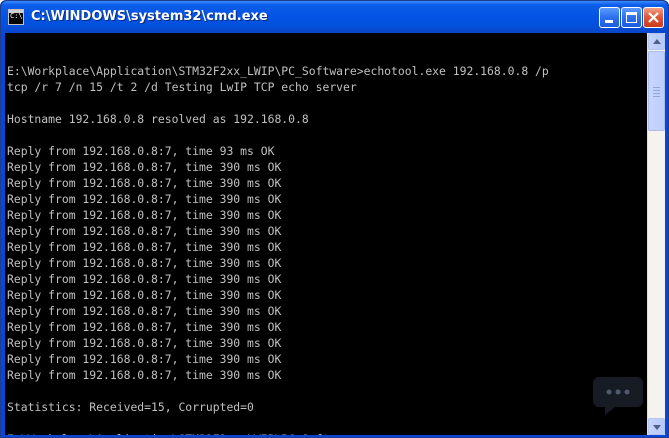 The width and height of the screenshot is (669, 438). I want to click on maximize-button, so click(631, 17).